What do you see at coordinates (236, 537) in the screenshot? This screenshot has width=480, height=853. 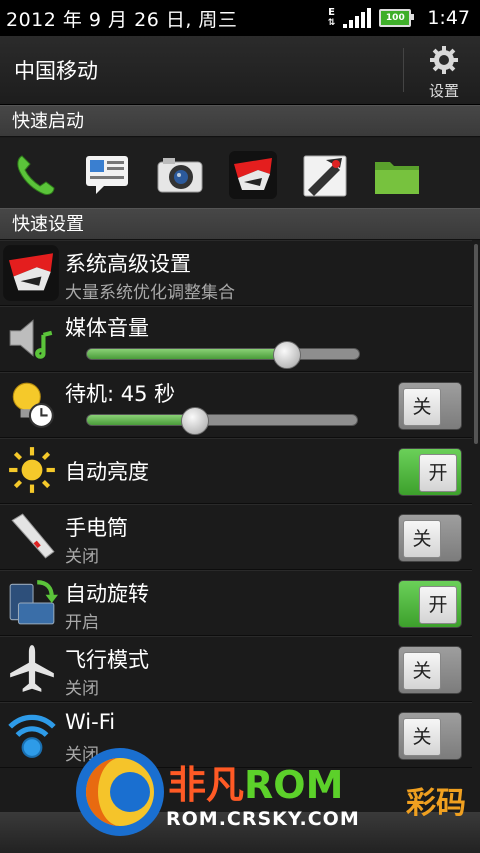 I see `row-flashlight: 手电筒 关闭 关` at bounding box center [236, 537].